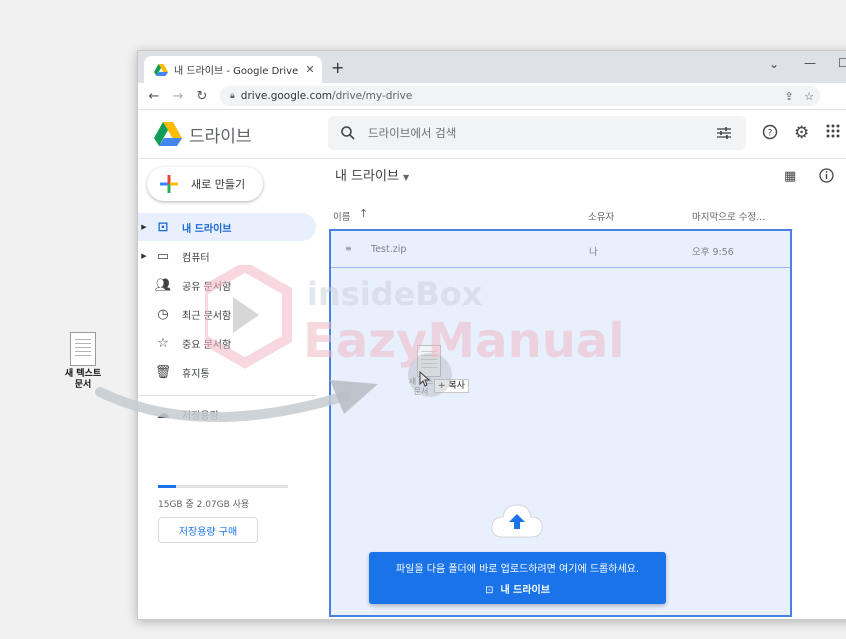  Describe the element at coordinates (774, 64) in the screenshot. I see `tab-search-dropdown-icon: ⌄` at that location.